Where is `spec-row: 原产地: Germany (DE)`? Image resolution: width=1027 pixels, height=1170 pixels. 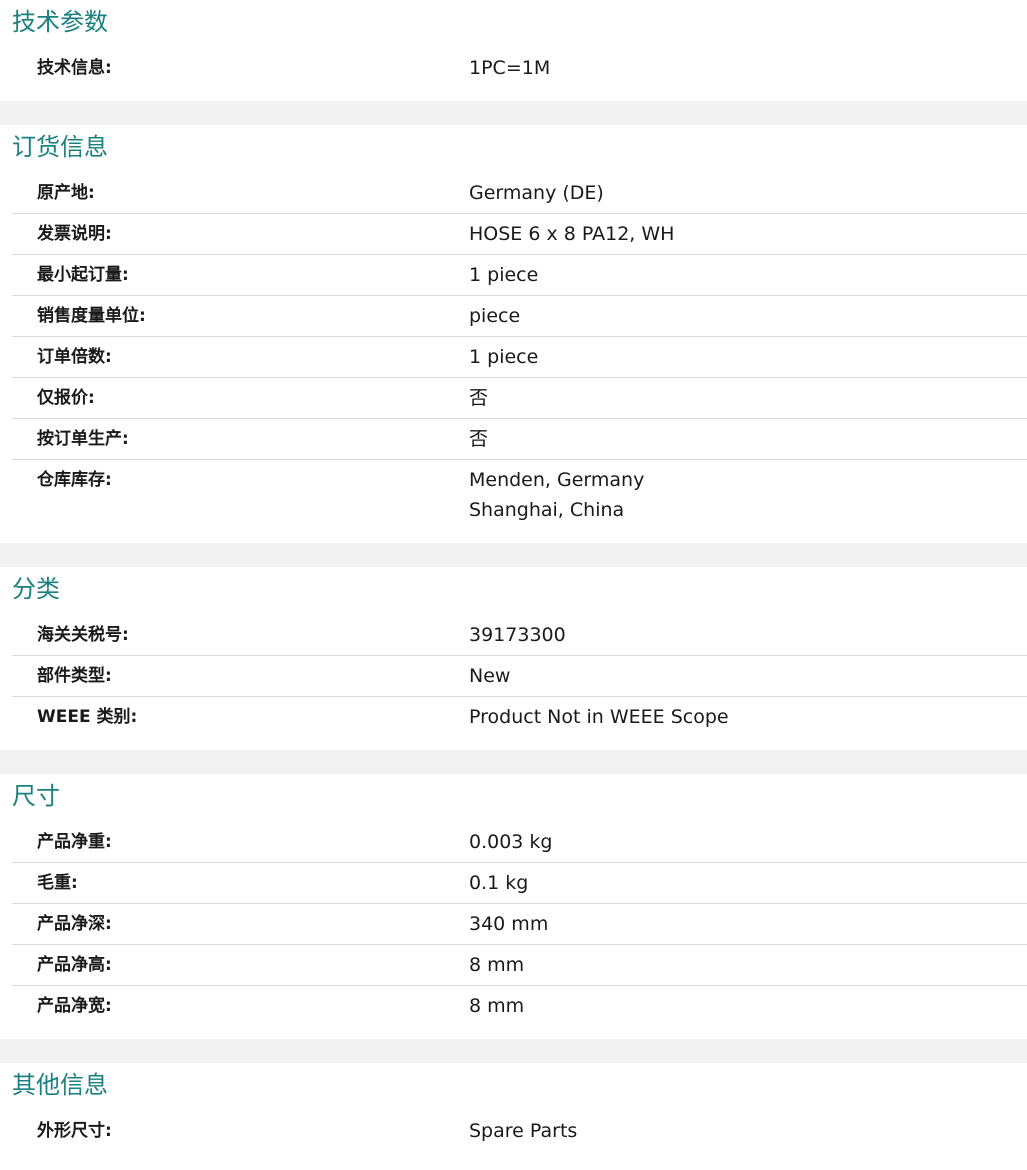 spec-row: 原产地: Germany (DE) is located at coordinates (519, 193).